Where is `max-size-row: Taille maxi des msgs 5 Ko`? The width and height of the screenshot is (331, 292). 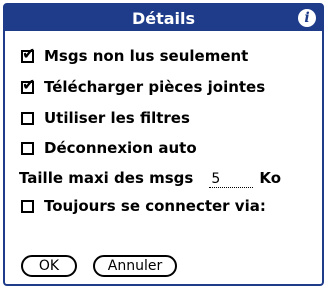
max-size-row: Taille maxi des msgs 5 Ko is located at coordinates (150, 178).